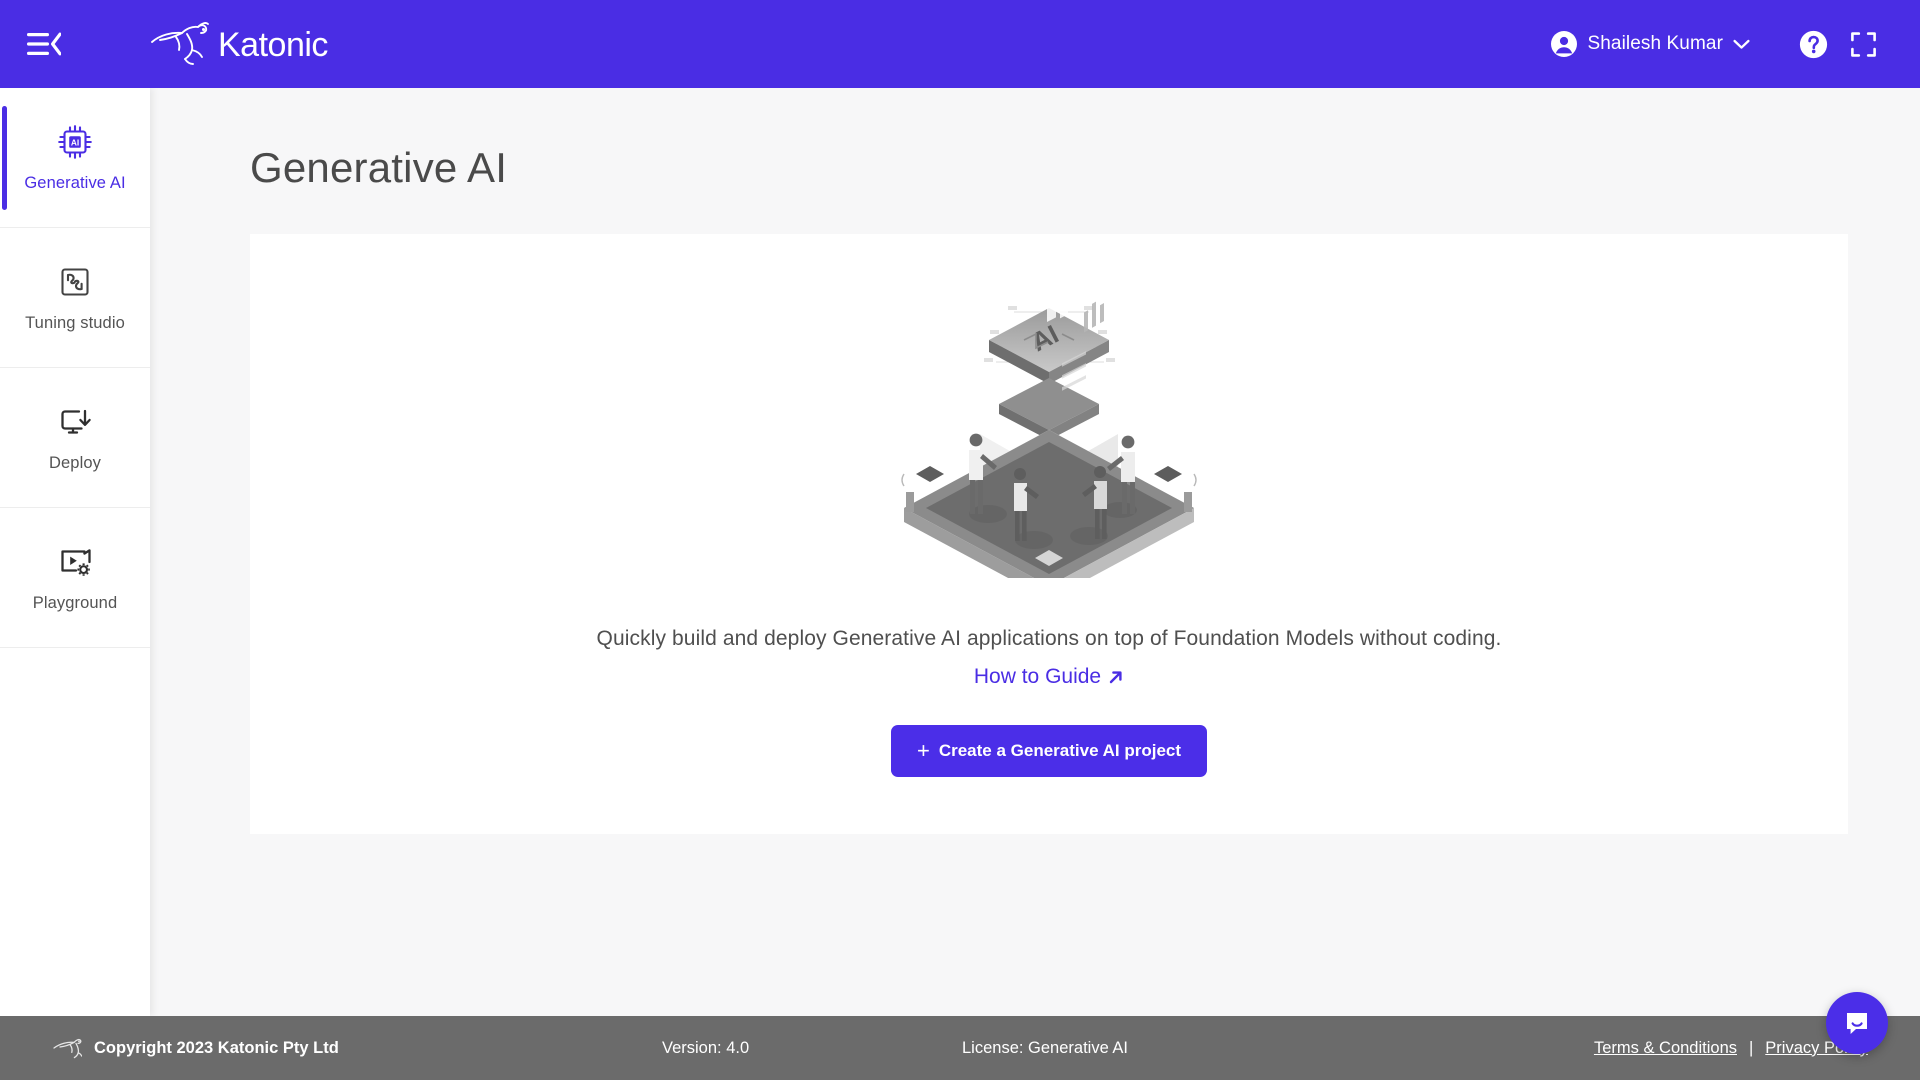 The width and height of the screenshot is (1920, 1080). I want to click on menu-collapse-button, so click(44, 44).